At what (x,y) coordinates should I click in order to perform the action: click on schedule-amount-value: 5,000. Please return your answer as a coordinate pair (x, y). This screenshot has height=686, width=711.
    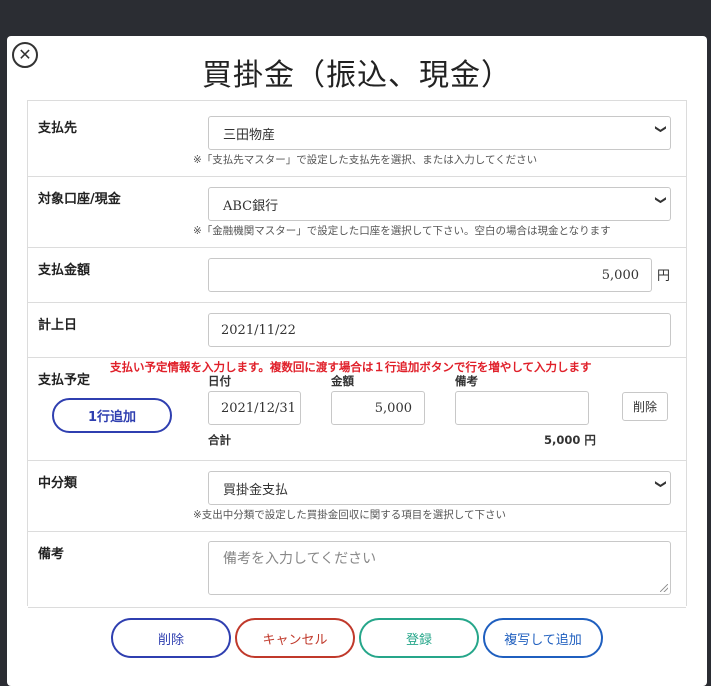
    Looking at the image, I should click on (393, 408).